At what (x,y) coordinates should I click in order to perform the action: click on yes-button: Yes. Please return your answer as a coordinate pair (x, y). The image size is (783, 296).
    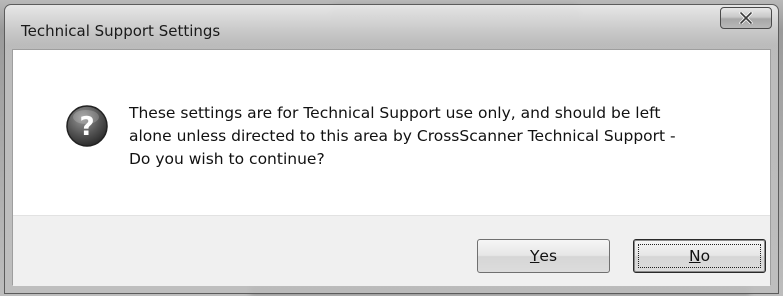
    Looking at the image, I should click on (543, 256).